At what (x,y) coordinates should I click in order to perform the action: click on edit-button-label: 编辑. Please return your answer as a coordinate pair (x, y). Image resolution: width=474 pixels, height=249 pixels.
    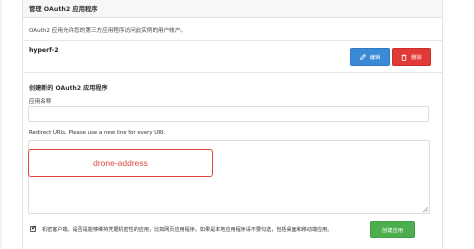
    Looking at the image, I should click on (375, 57).